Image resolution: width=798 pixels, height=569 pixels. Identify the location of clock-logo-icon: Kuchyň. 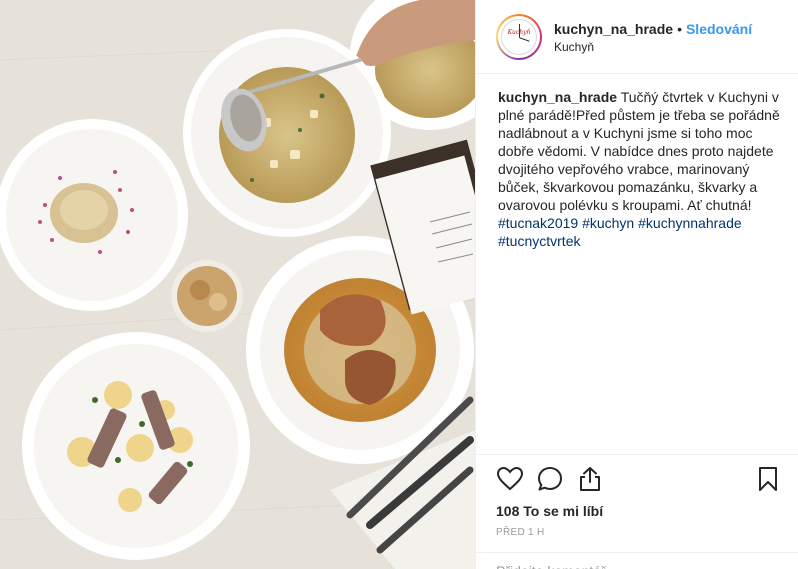
(519, 36).